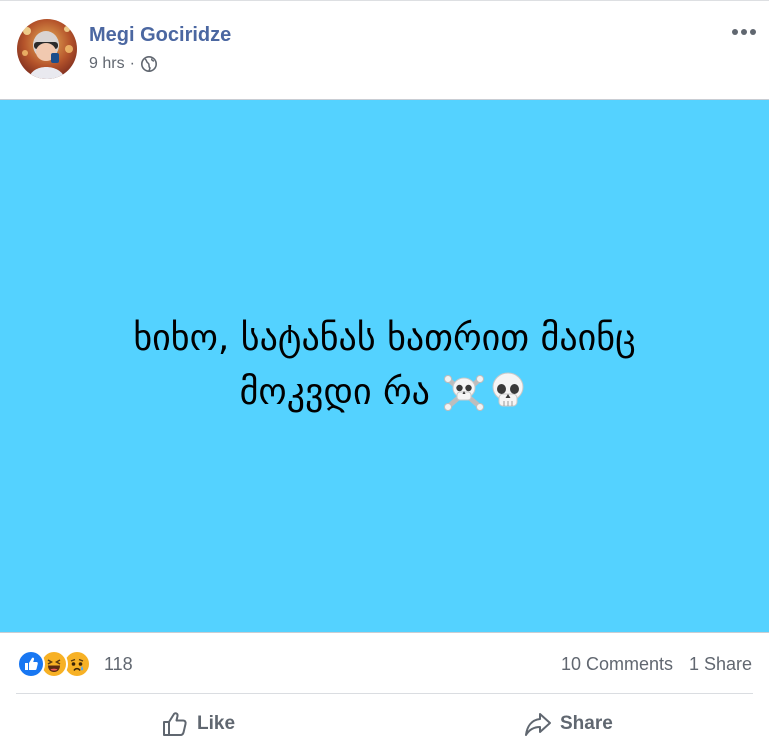 This screenshot has width=769, height=753. I want to click on share-label: Share, so click(586, 723).